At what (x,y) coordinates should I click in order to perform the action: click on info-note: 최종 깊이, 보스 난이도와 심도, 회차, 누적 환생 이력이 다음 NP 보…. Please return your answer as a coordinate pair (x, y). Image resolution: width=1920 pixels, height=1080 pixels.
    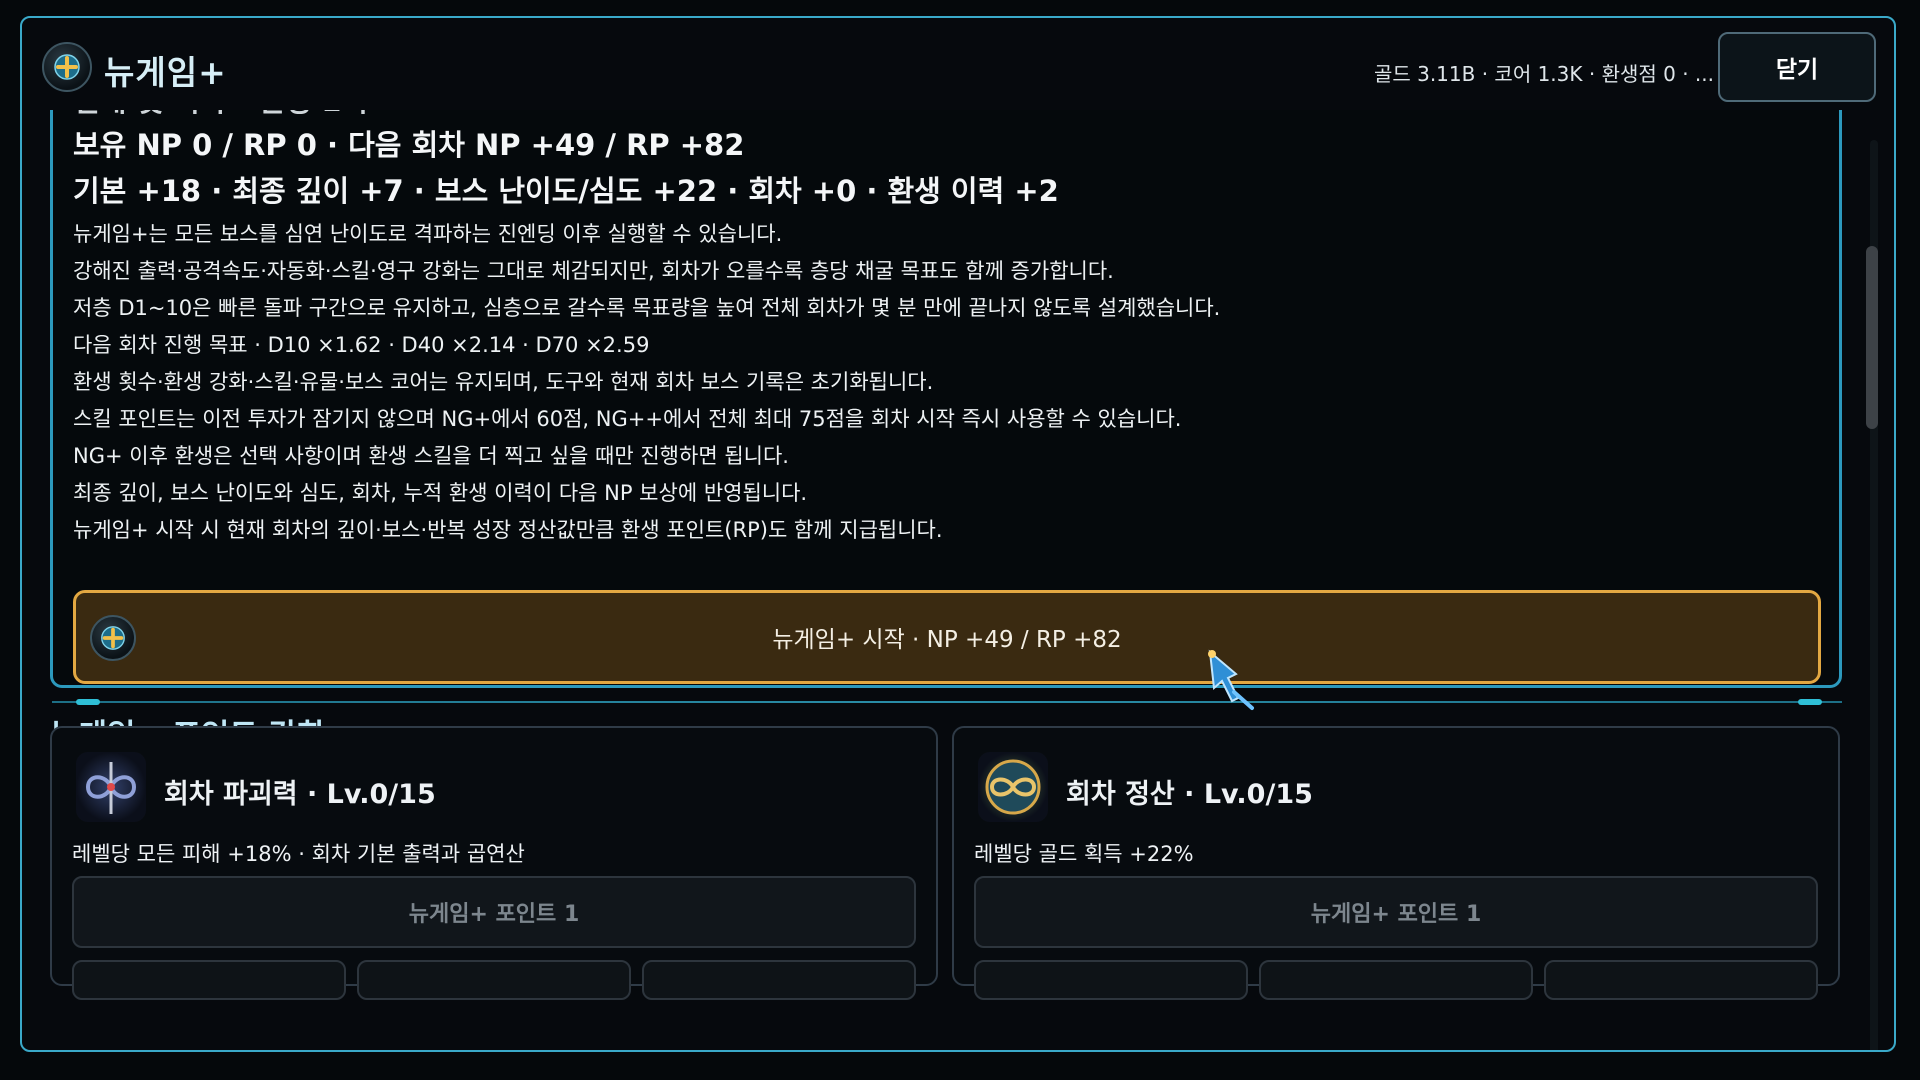
    Looking at the image, I should click on (440, 493).